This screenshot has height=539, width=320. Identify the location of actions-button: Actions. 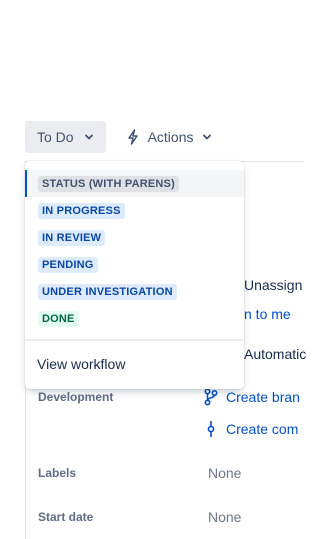
(169, 137).